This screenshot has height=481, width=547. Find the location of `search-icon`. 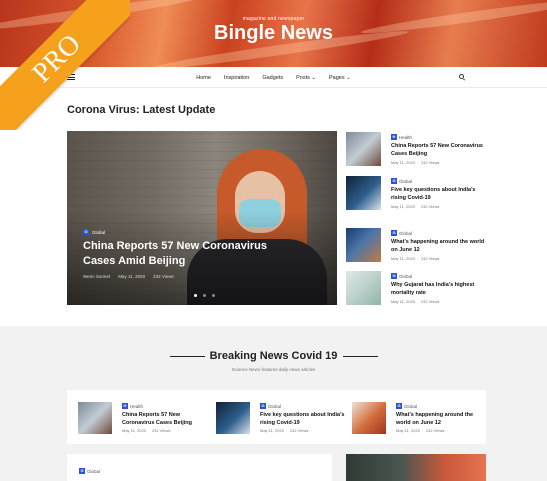

search-icon is located at coordinates (461, 76).